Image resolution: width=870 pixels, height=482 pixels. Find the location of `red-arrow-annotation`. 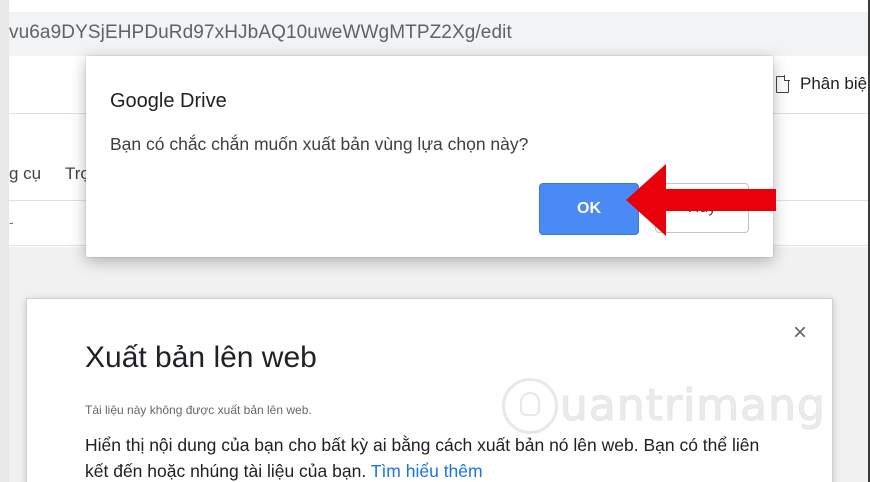

red-arrow-annotation is located at coordinates (701, 200).